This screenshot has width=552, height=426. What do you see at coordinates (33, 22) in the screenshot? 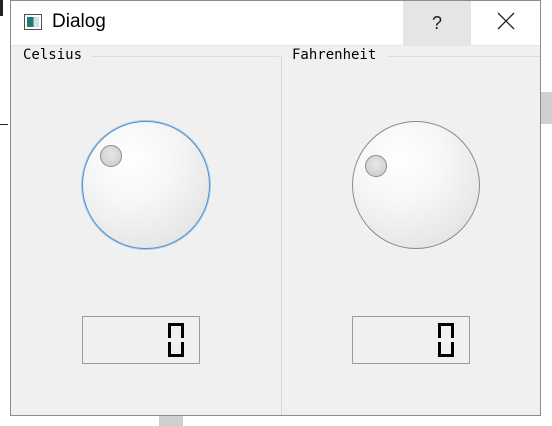
I see `dialog-window-icon` at bounding box center [33, 22].